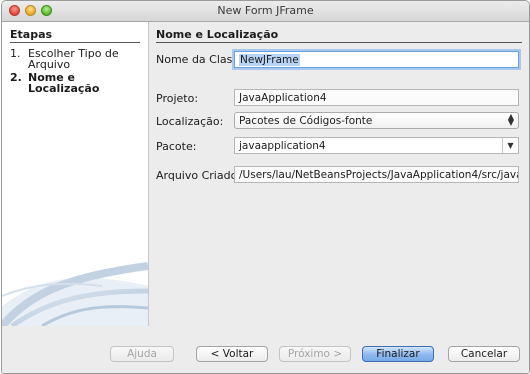 The height and width of the screenshot is (374, 530). What do you see at coordinates (484, 354) in the screenshot?
I see `cancel-button: Cancelar` at bounding box center [484, 354].